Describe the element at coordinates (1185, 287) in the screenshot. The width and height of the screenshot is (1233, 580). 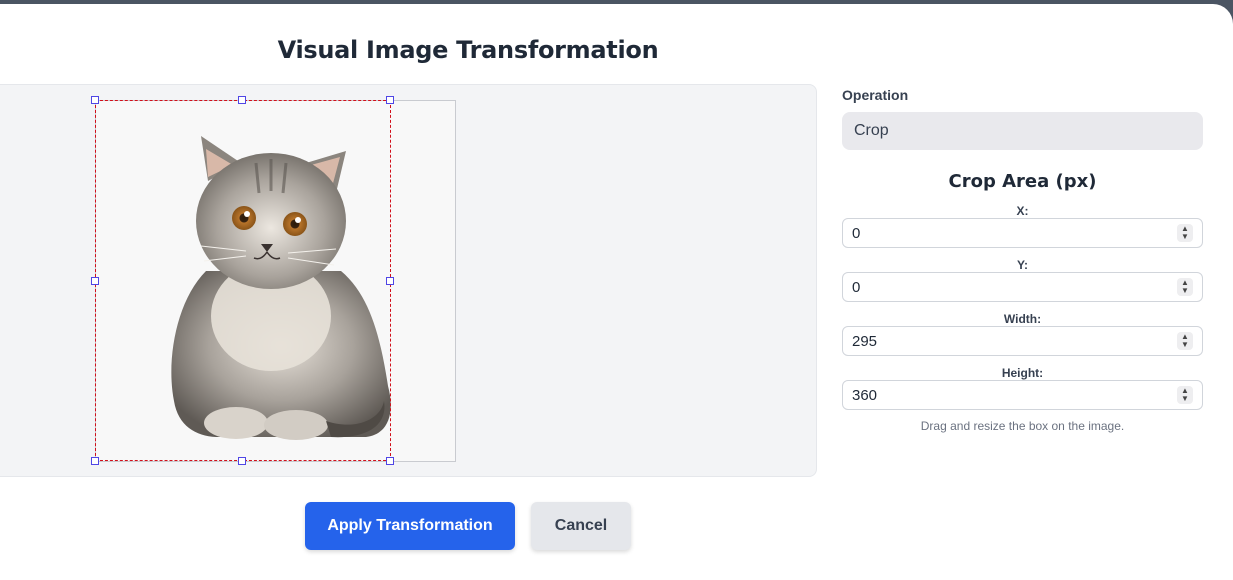
I see `y-stepper-icon: ▲ ▼` at that location.